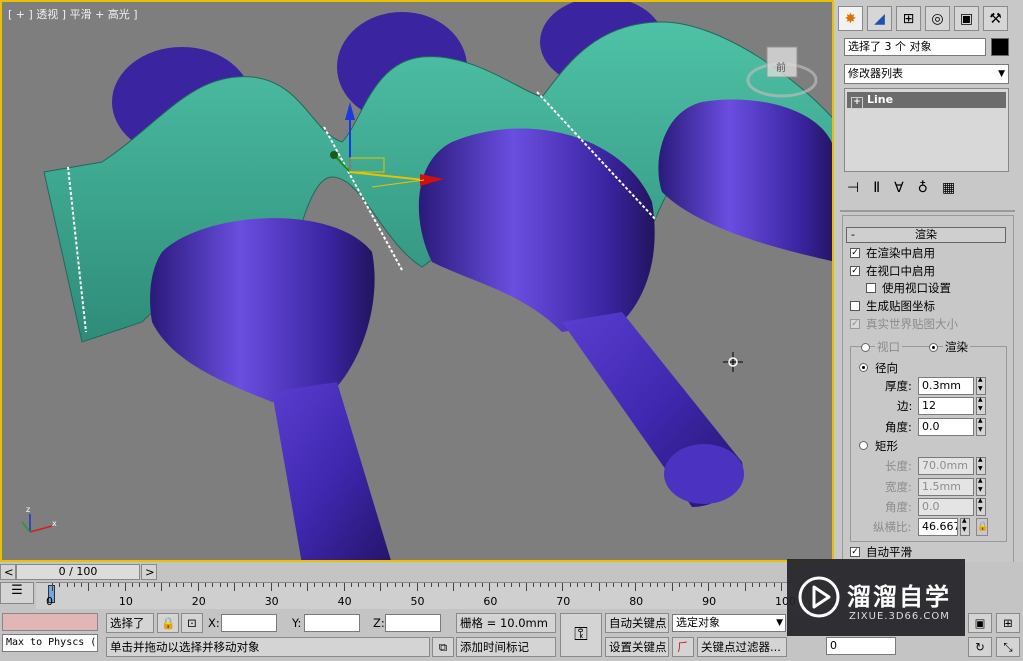 This screenshot has width=1023, height=661. Describe the element at coordinates (933, 347) in the screenshot. I see `render-radio` at that location.